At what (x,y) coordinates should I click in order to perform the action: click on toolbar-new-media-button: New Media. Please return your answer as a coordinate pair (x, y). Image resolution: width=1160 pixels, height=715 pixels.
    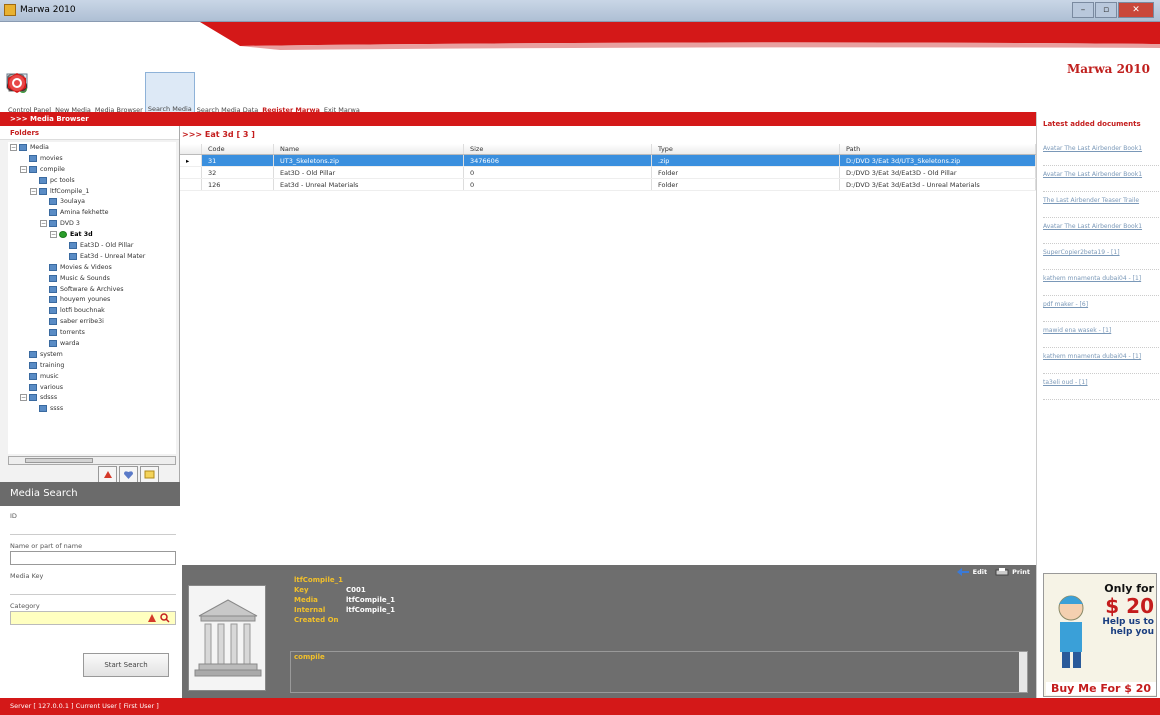
    Looking at the image, I should click on (50, 93).